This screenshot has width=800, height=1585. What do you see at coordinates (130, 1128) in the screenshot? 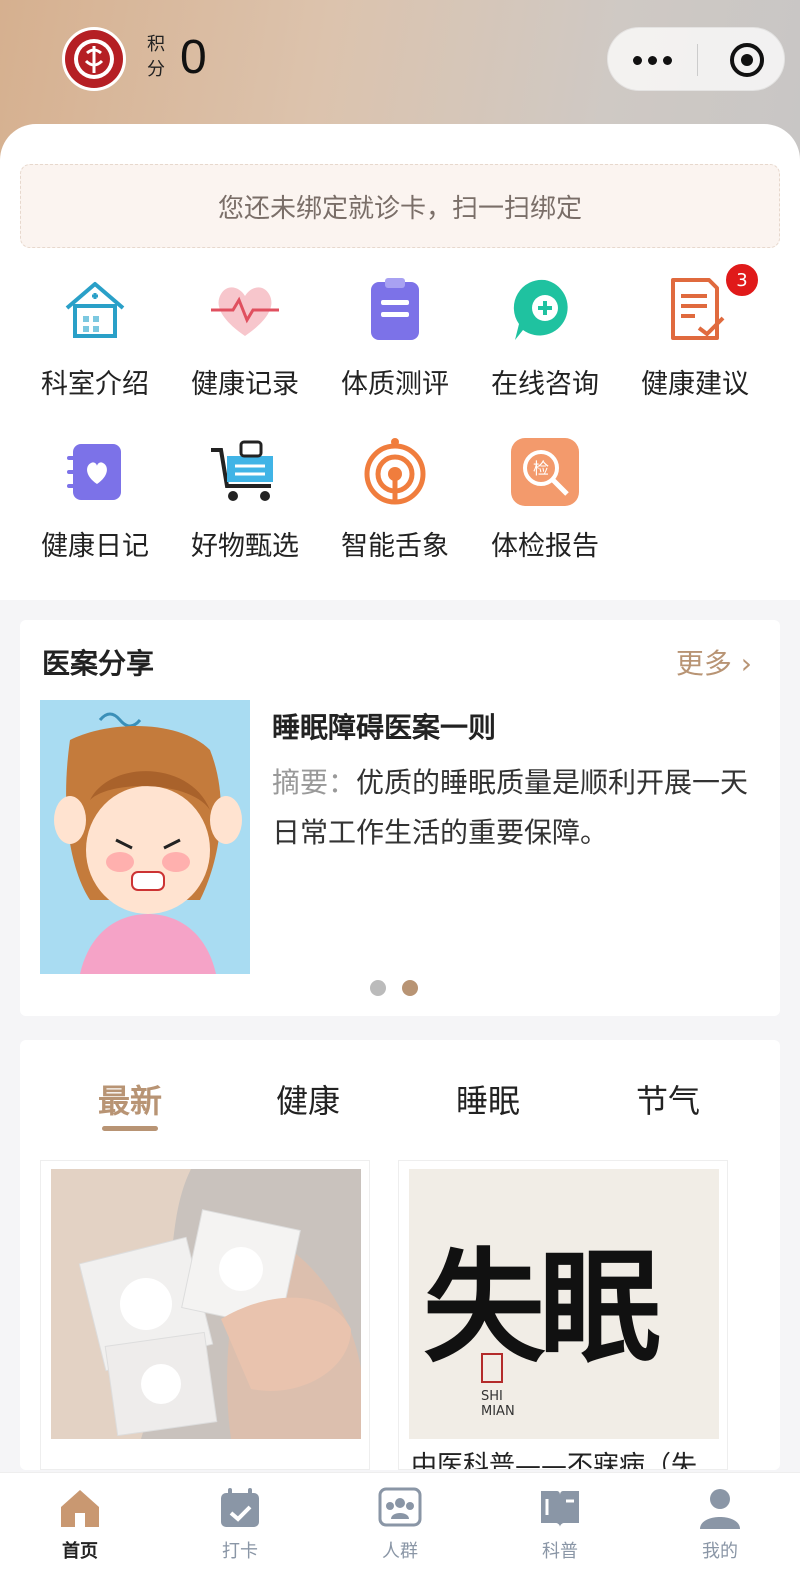
I see `tab-underline` at bounding box center [130, 1128].